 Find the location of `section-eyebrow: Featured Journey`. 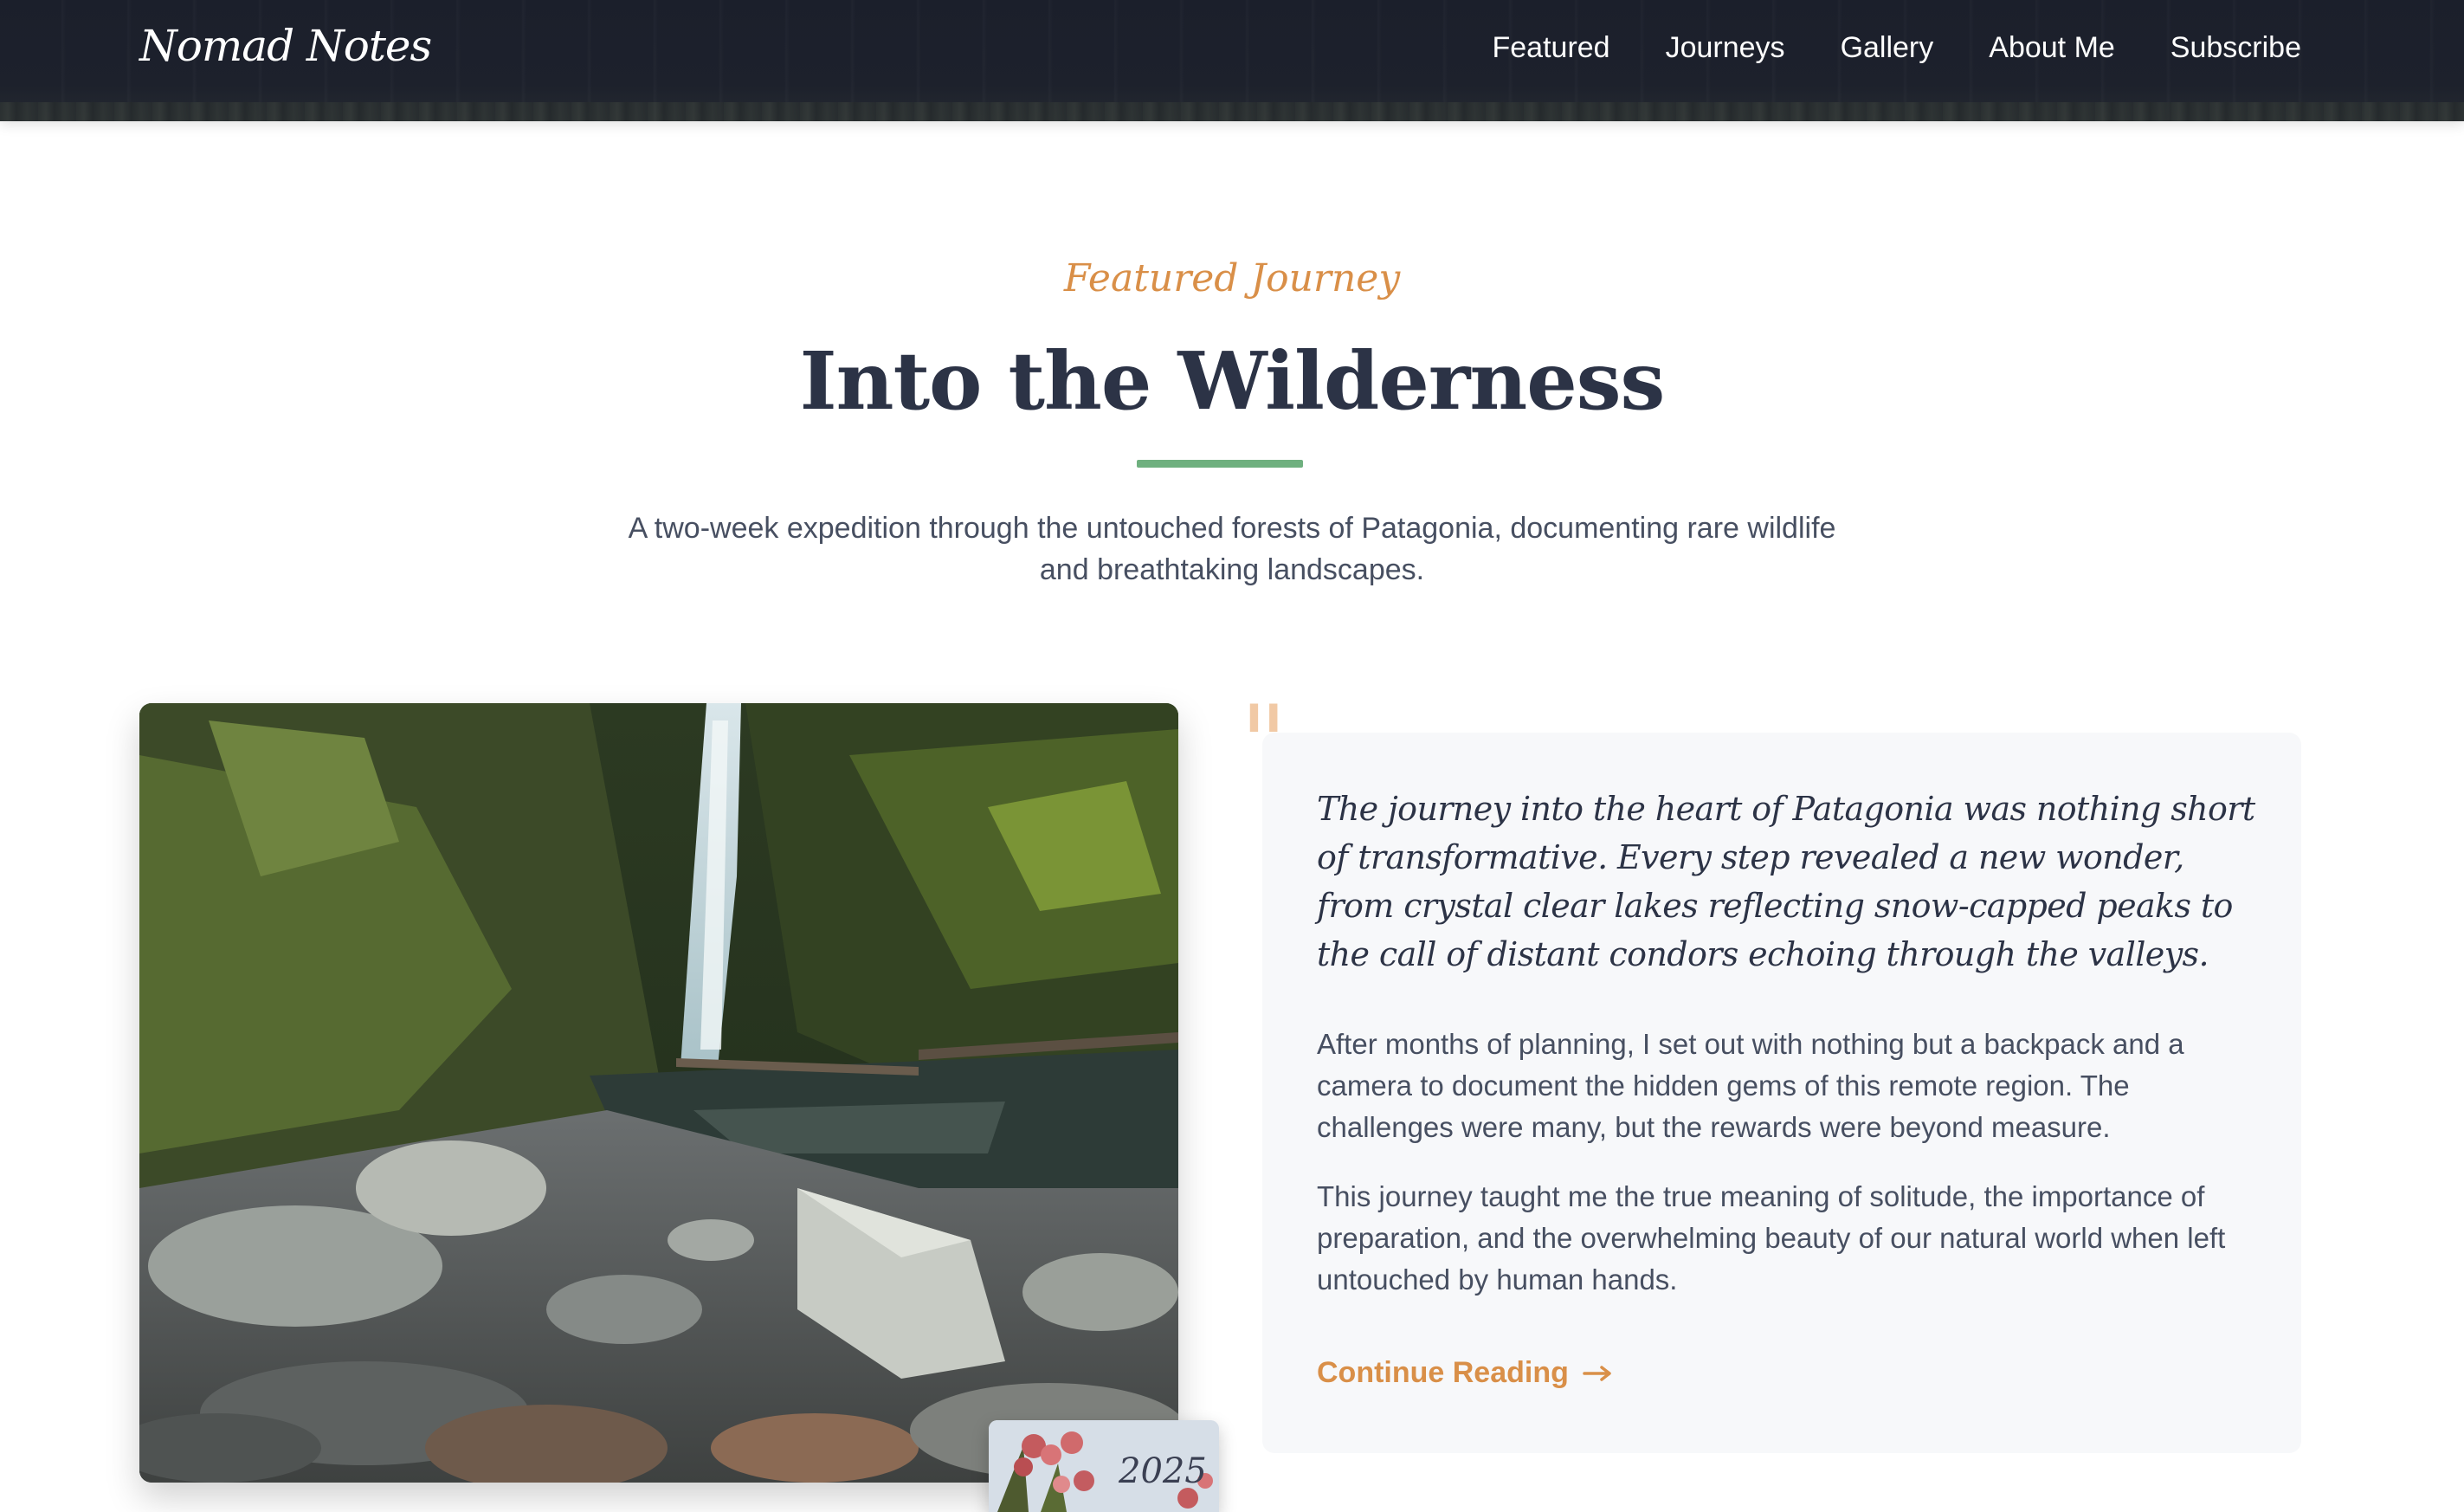

section-eyebrow: Featured Journey is located at coordinates (1232, 278).